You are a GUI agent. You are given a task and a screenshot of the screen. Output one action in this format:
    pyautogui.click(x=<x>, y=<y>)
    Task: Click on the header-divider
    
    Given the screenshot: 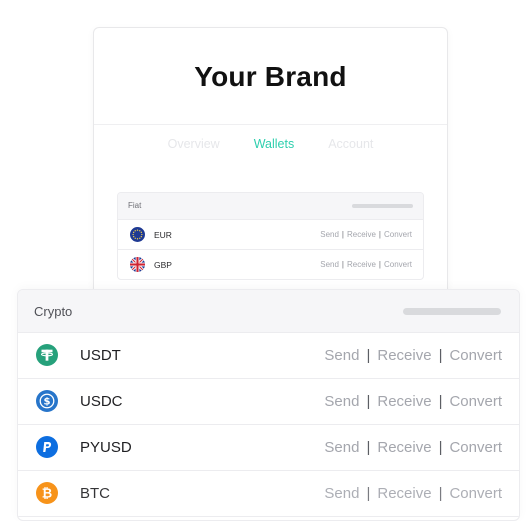 What is the action you would take?
    pyautogui.click(x=270, y=124)
    